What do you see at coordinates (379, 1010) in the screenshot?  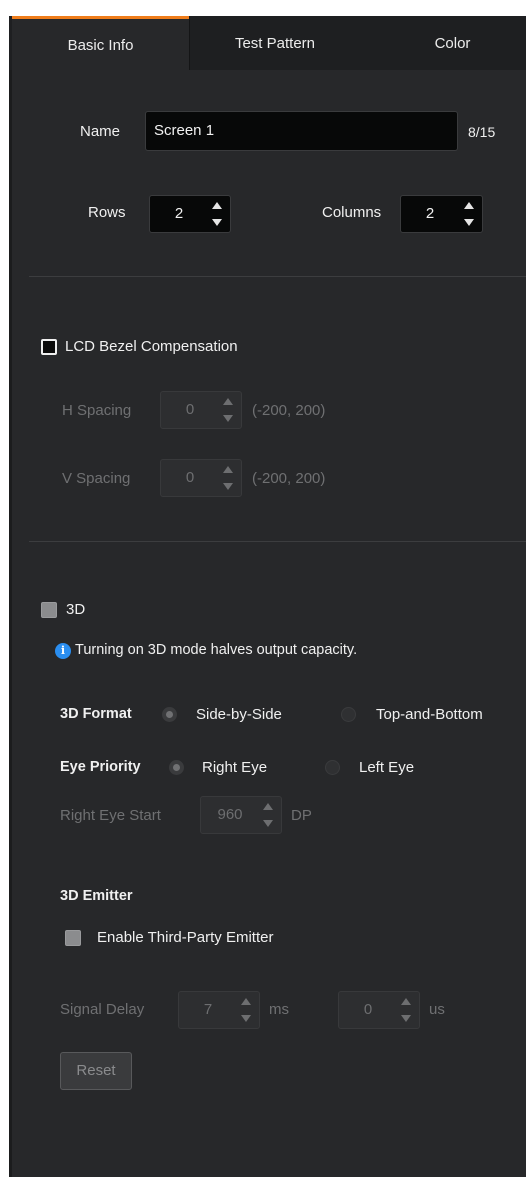 I see `signal-delay-us-stepper: 0` at bounding box center [379, 1010].